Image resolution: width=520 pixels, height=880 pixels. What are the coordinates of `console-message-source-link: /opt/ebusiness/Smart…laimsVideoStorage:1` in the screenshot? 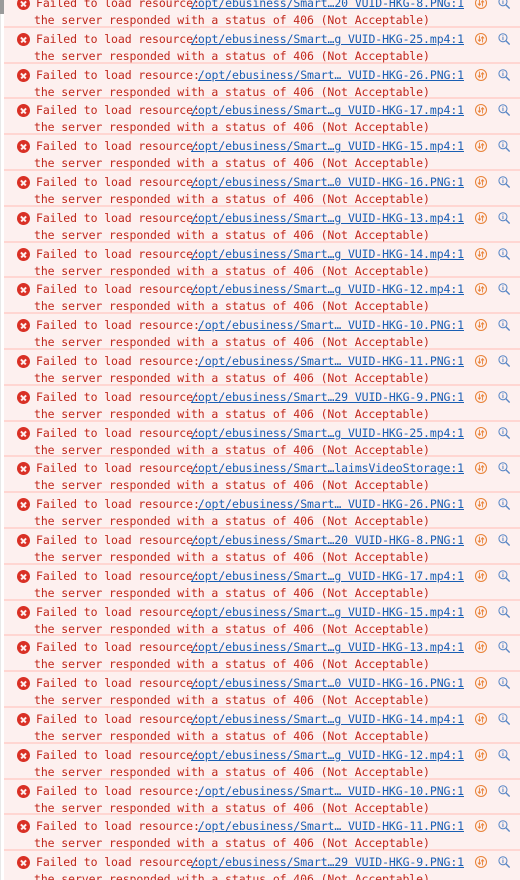 It's located at (327, 468).